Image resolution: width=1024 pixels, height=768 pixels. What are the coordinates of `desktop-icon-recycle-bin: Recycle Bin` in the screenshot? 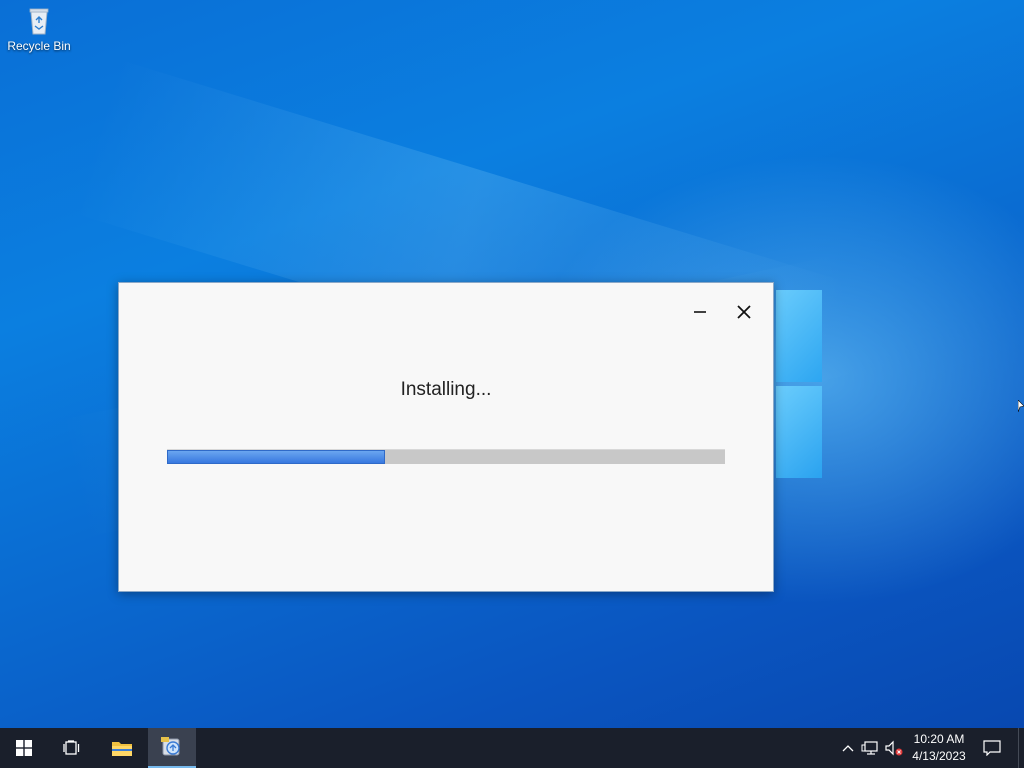 It's located at (39, 35).